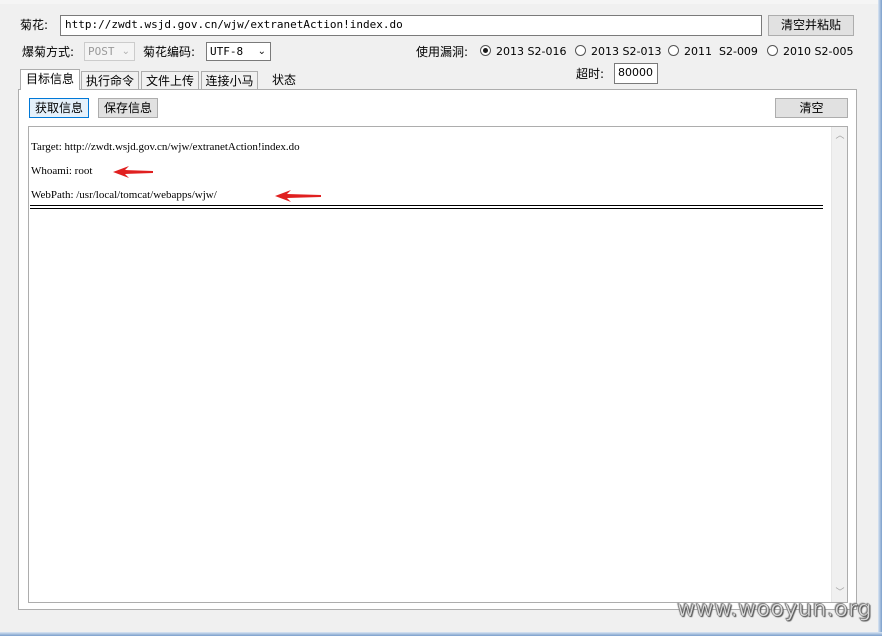 Image resolution: width=882 pixels, height=636 pixels. What do you see at coordinates (62, 171) in the screenshot?
I see `output-whoami-line: Whoami: root` at bounding box center [62, 171].